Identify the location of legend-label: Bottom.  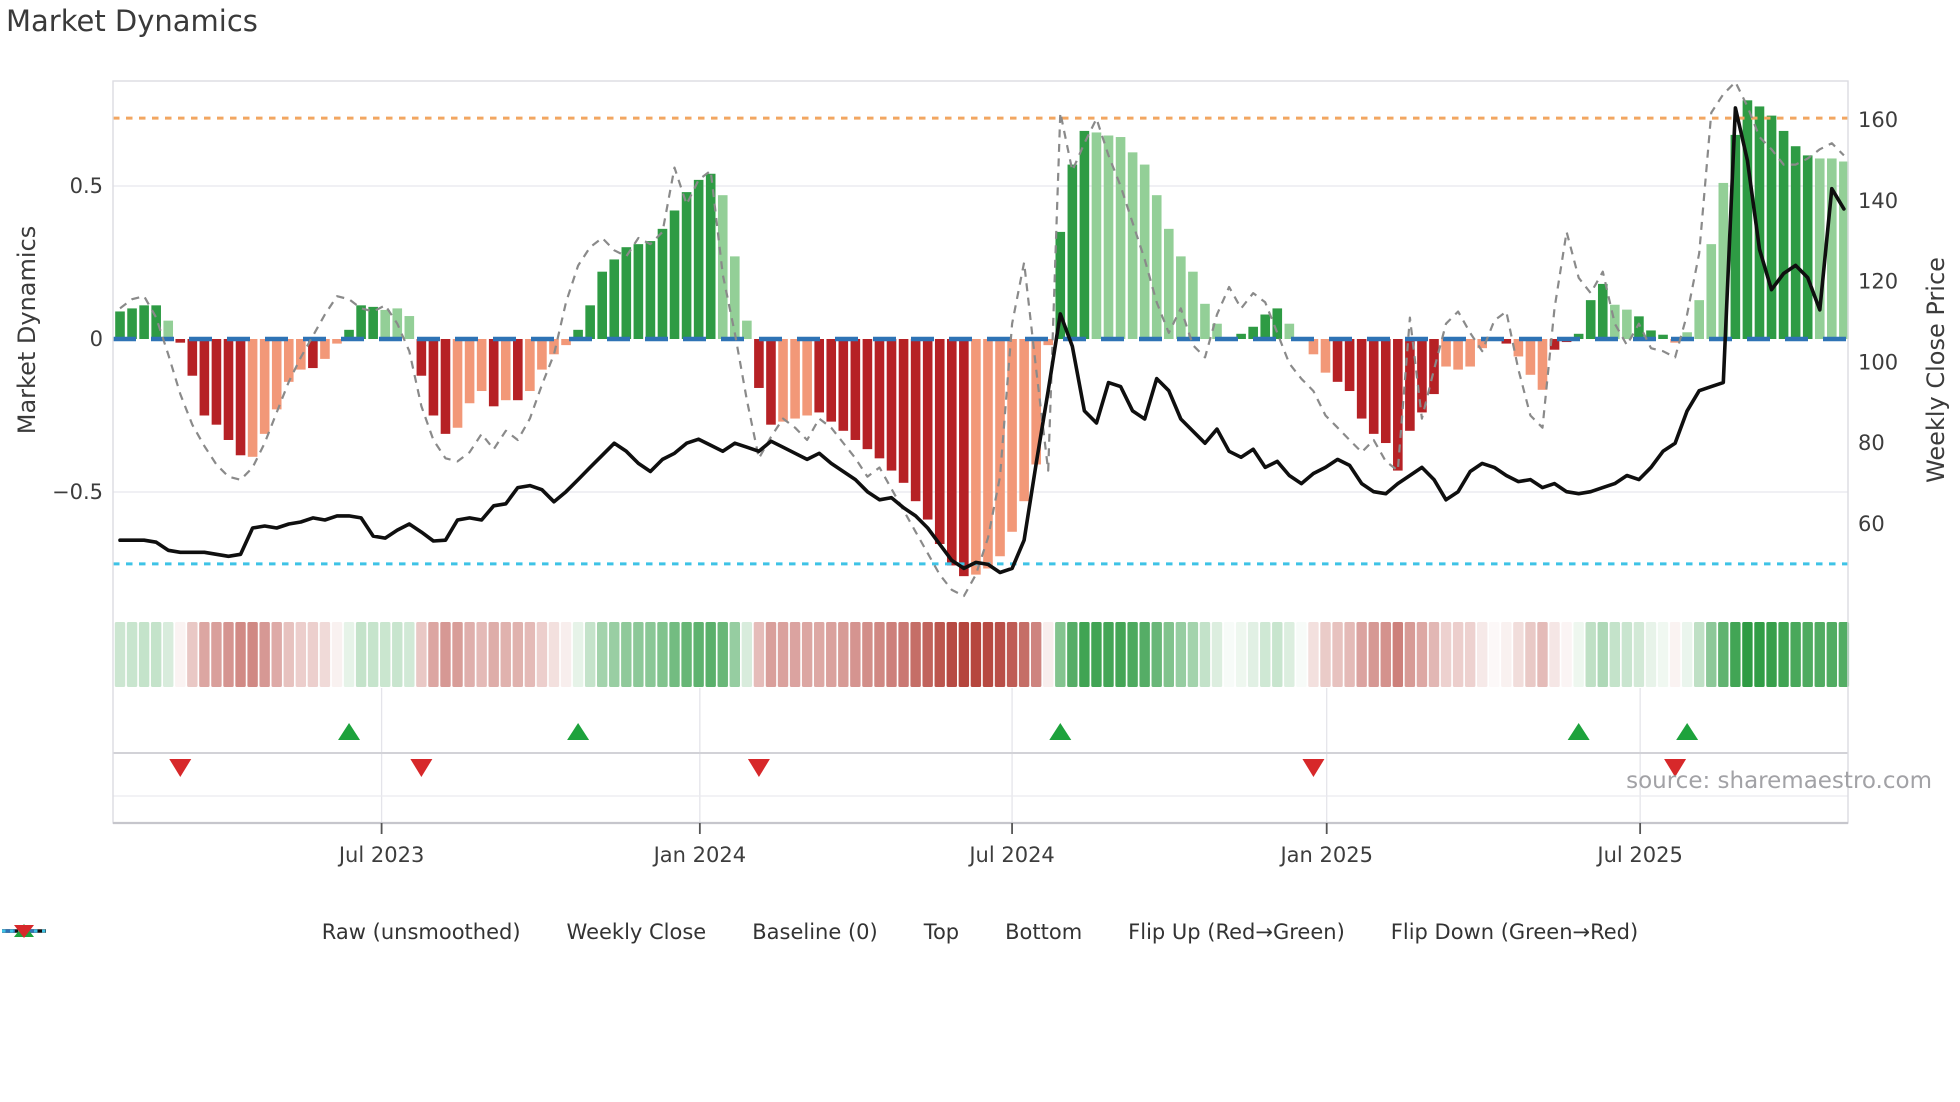
(1044, 932).